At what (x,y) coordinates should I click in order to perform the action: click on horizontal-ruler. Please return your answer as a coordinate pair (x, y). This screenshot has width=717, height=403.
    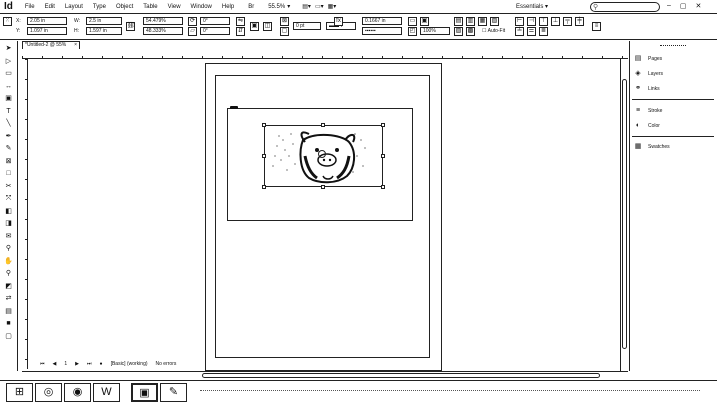
    Looking at the image, I should click on (325, 54).